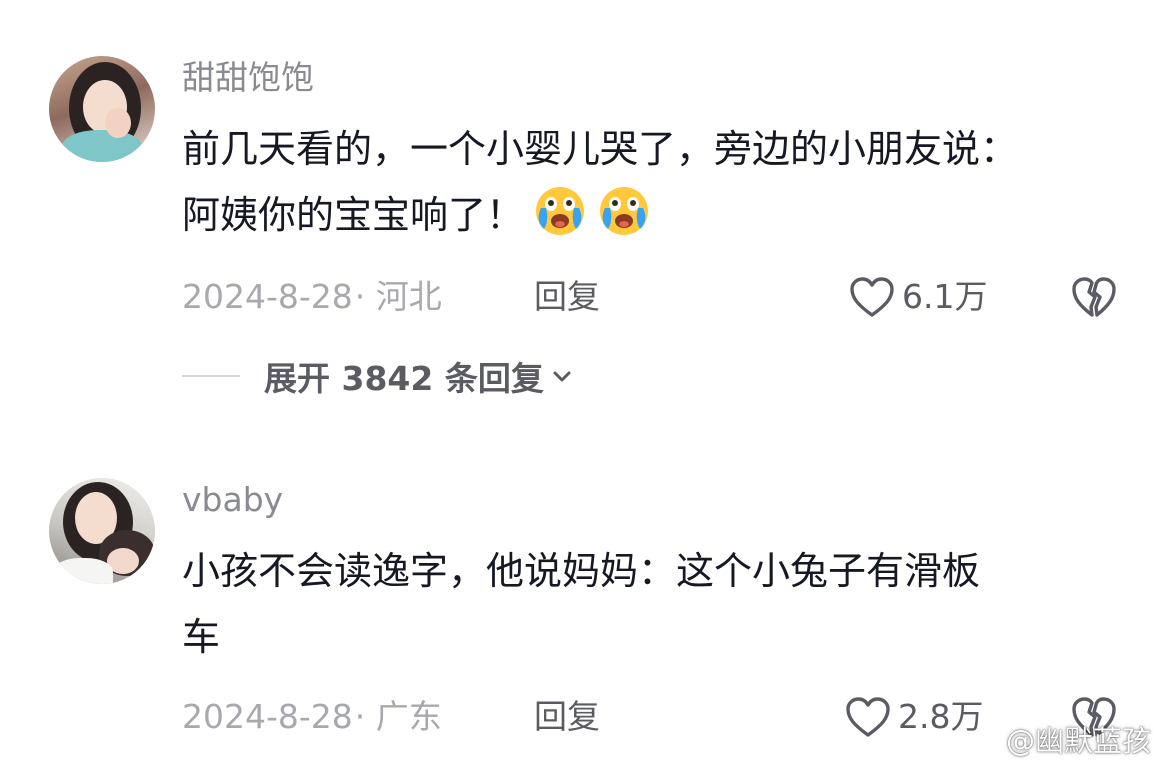  Describe the element at coordinates (581, 571) in the screenshot. I see `comment-text-line: 小孩不会读逸字，他说妈妈：这个小兔子有滑板` at that location.